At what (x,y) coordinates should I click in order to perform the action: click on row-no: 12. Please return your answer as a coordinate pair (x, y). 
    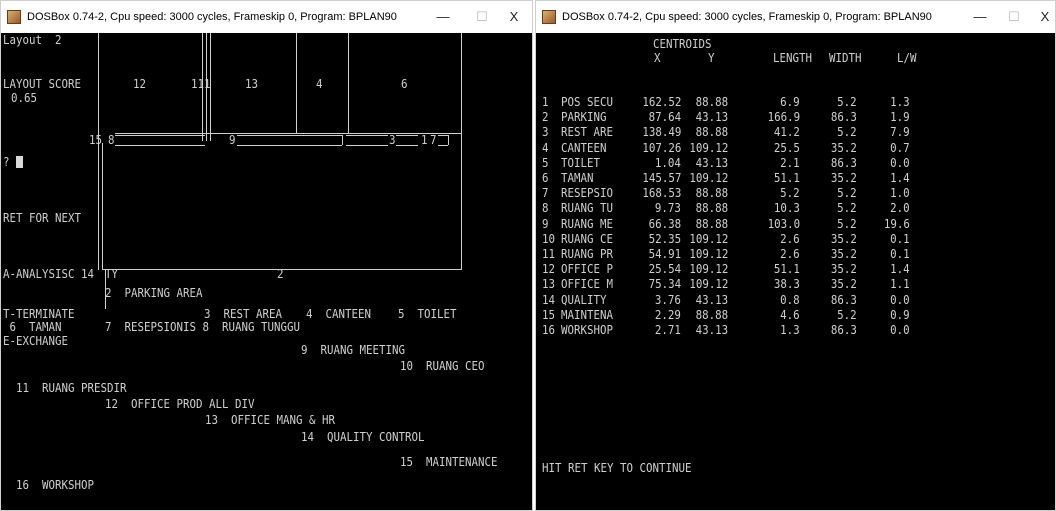
    Looking at the image, I should click on (549, 269).